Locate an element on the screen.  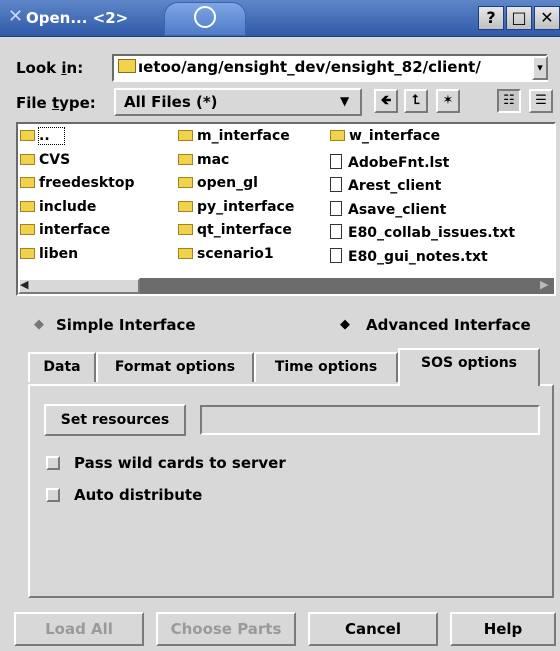
choose-parts-button: Choose Parts is located at coordinates (226, 629).